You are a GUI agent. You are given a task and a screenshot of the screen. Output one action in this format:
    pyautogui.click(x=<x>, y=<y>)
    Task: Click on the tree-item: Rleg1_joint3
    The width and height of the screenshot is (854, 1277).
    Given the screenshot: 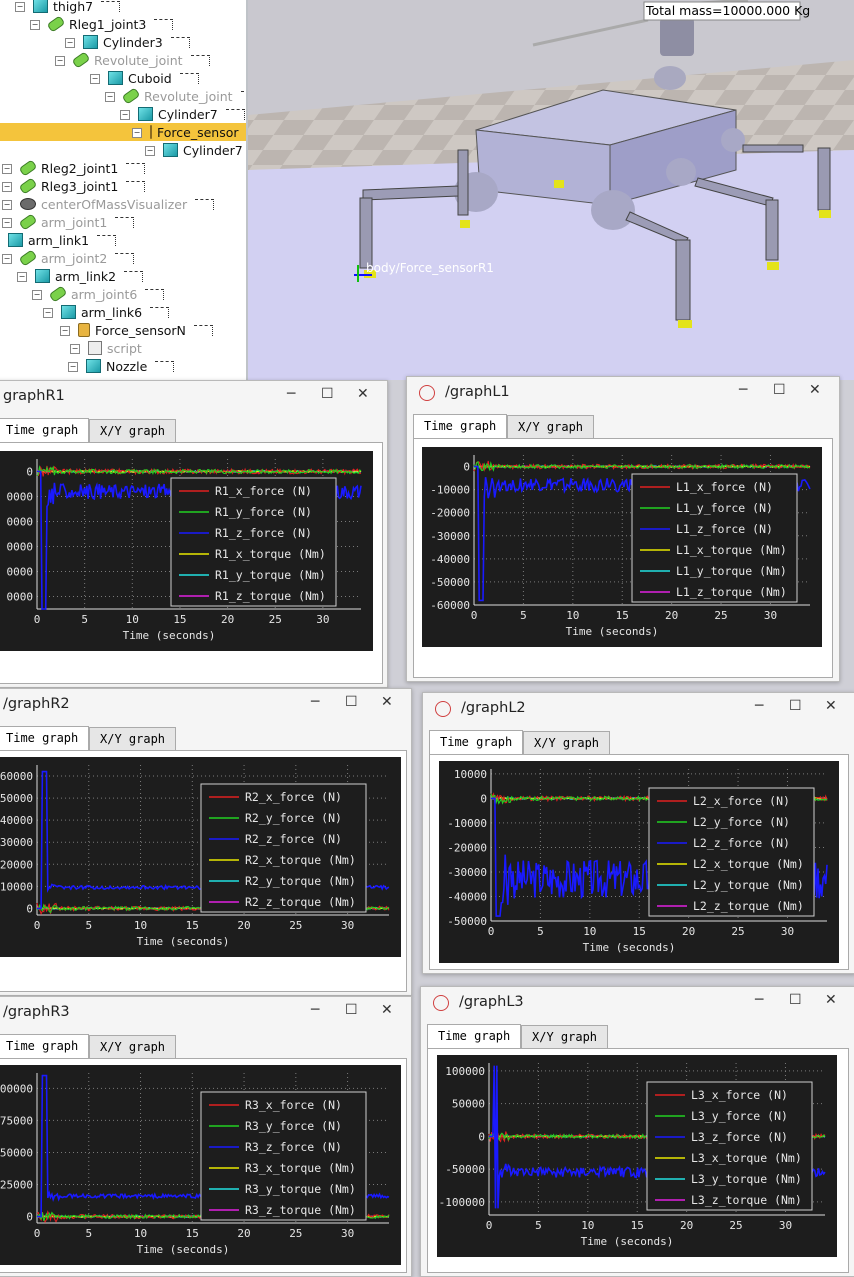 What is the action you would take?
    pyautogui.click(x=110, y=24)
    